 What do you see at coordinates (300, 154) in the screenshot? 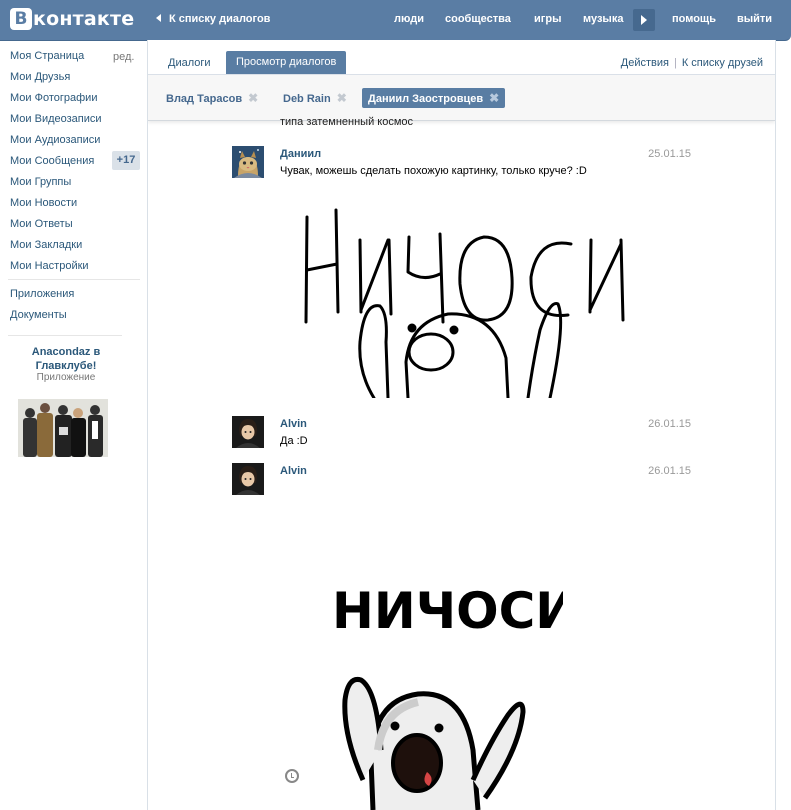
I see `message-author: Даниил` at bounding box center [300, 154].